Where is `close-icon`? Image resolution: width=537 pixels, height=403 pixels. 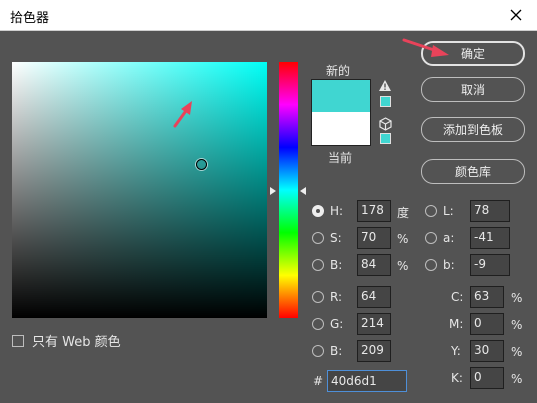
close-icon is located at coordinates (516, 15).